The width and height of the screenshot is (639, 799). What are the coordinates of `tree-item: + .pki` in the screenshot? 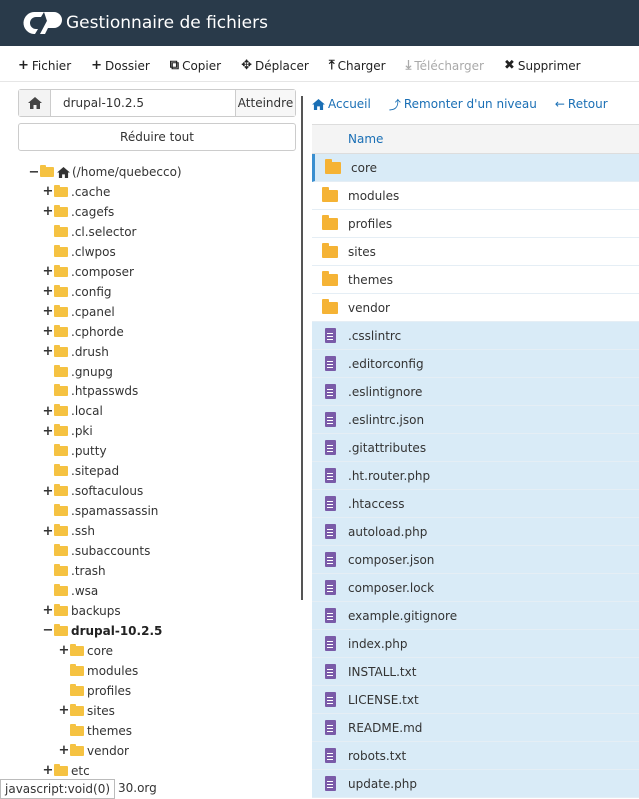 It's located at (67, 431).